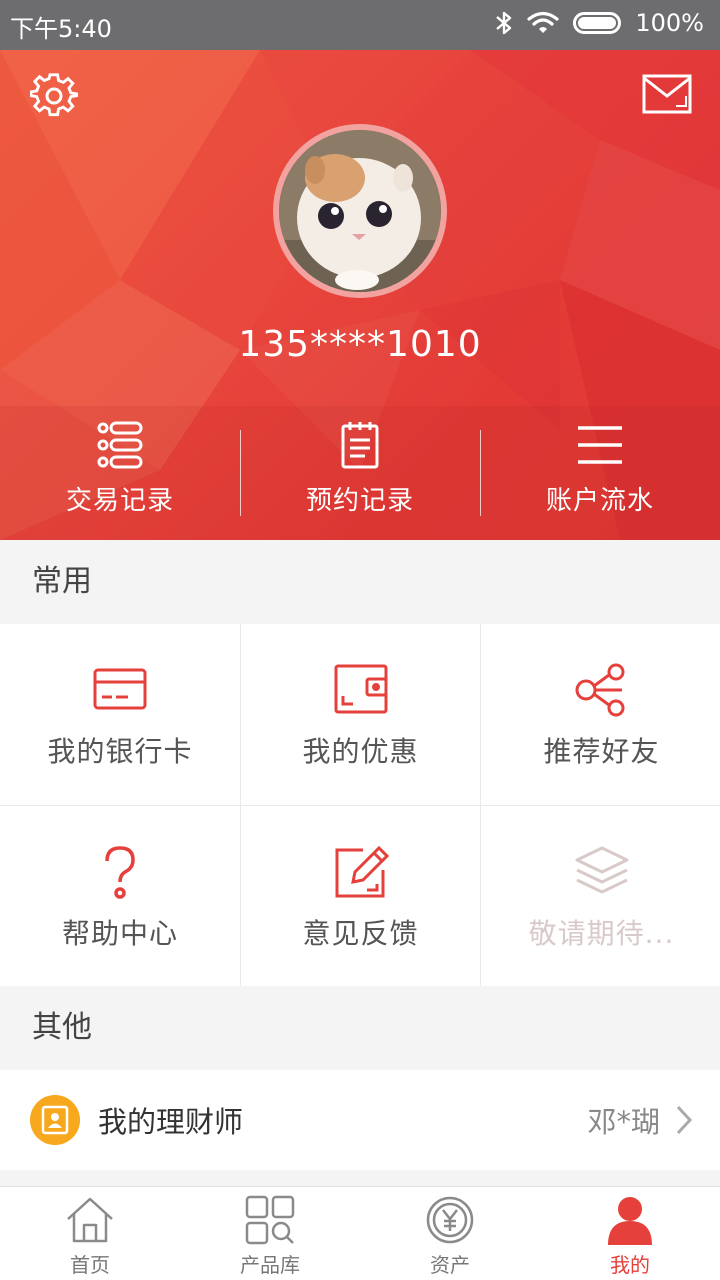  What do you see at coordinates (360, 1120) in the screenshot?
I see `my-advisor-row: 我的理财师 邓*瑚` at bounding box center [360, 1120].